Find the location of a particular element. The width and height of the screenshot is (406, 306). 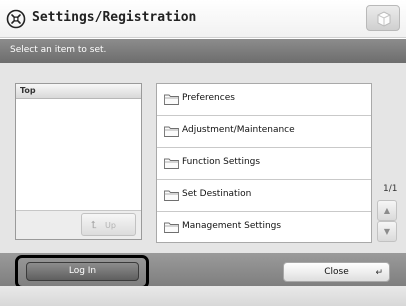

top-right-button is located at coordinates (383, 18).